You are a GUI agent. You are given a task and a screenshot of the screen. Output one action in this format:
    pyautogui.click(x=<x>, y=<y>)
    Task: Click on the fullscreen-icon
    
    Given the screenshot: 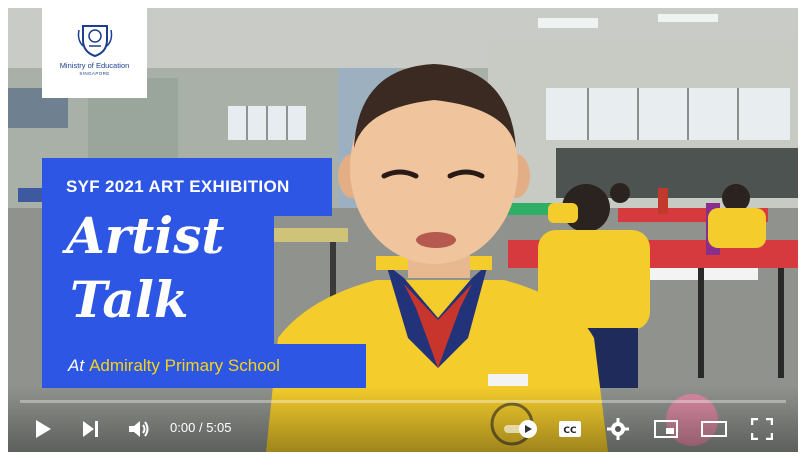 What is the action you would take?
    pyautogui.click(x=762, y=429)
    